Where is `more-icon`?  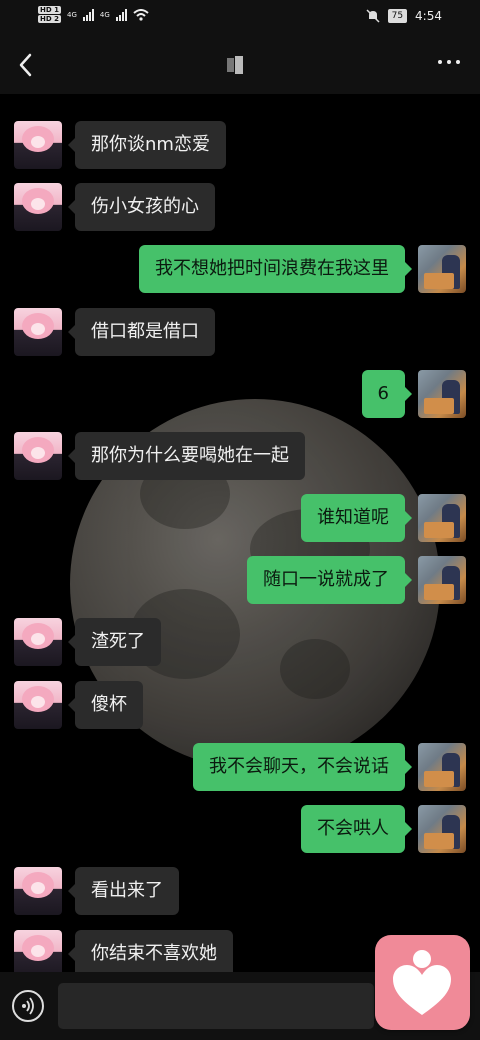 more-icon is located at coordinates (449, 62).